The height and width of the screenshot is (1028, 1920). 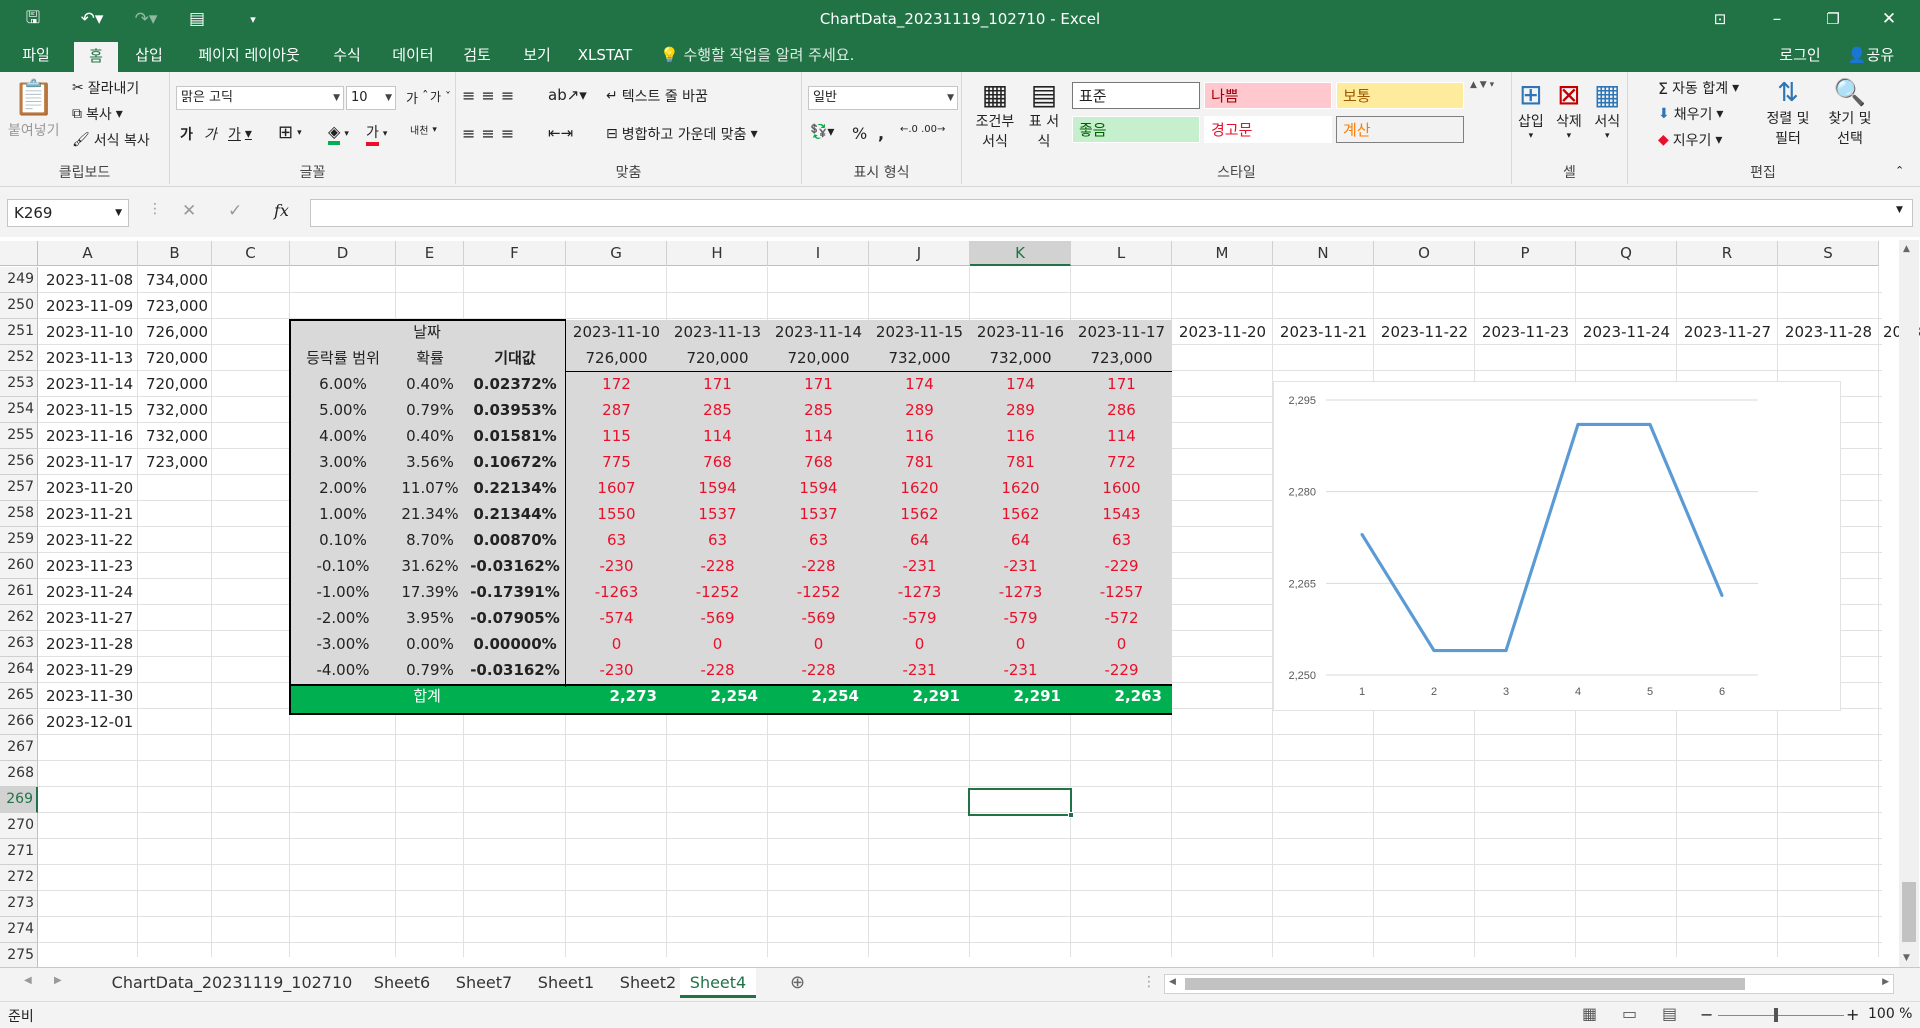 I want to click on row-header-262: 262, so click(x=19, y=618).